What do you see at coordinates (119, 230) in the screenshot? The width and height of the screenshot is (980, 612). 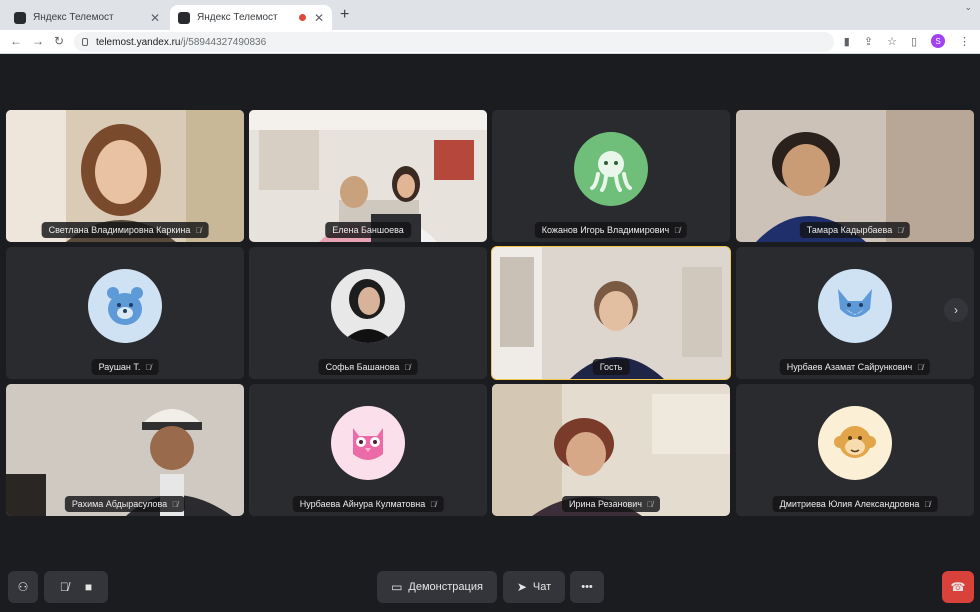 I see `participant-name: Светлана Владимировна Каркина` at bounding box center [119, 230].